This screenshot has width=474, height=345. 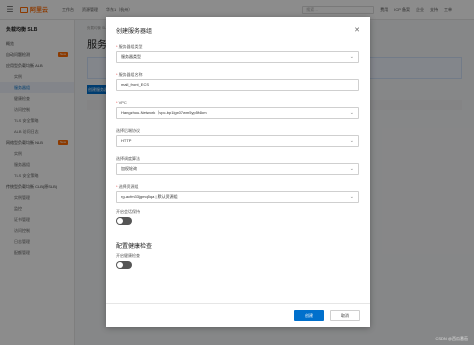 What do you see at coordinates (129, 74) in the screenshot?
I see `field-label: *服务器组名称` at bounding box center [129, 74].